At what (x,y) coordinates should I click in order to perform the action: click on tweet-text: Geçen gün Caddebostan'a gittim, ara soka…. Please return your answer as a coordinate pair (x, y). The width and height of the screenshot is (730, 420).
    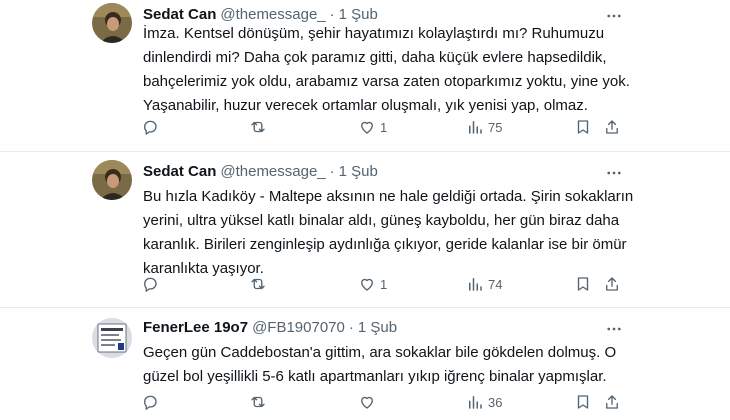
    Looking at the image, I should click on (380, 365).